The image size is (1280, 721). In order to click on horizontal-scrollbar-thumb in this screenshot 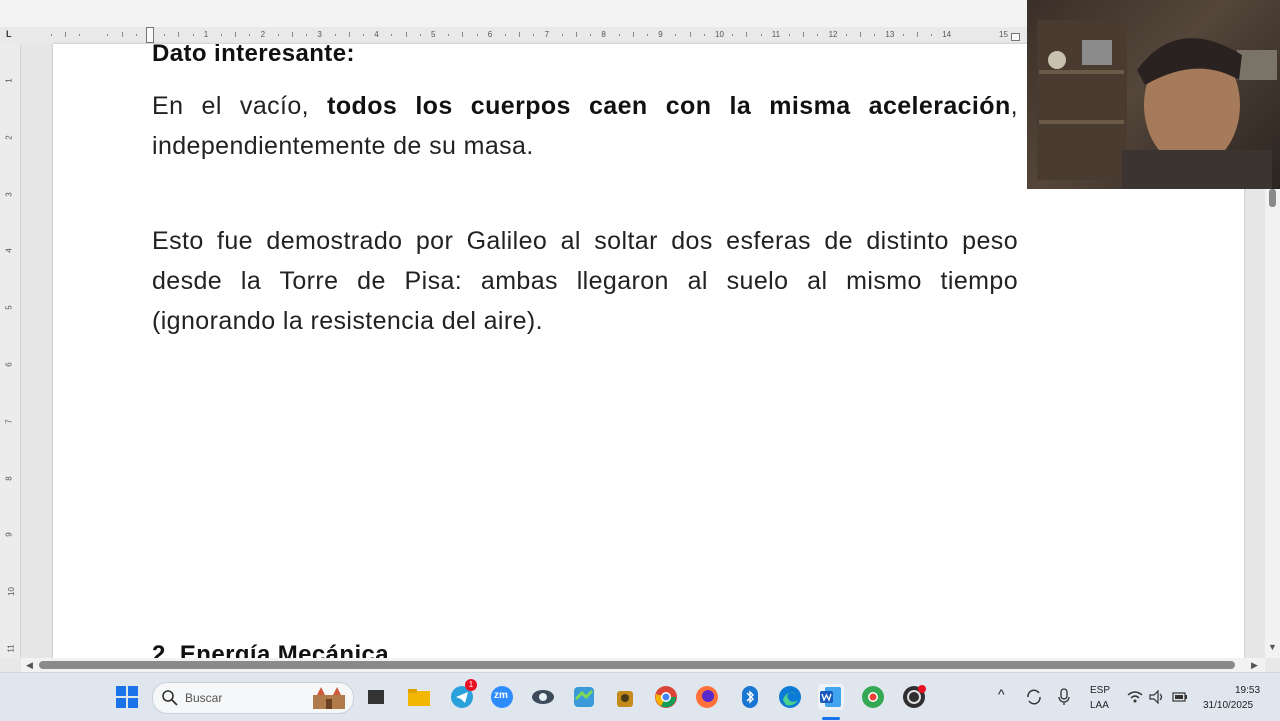, I will do `click(637, 665)`.